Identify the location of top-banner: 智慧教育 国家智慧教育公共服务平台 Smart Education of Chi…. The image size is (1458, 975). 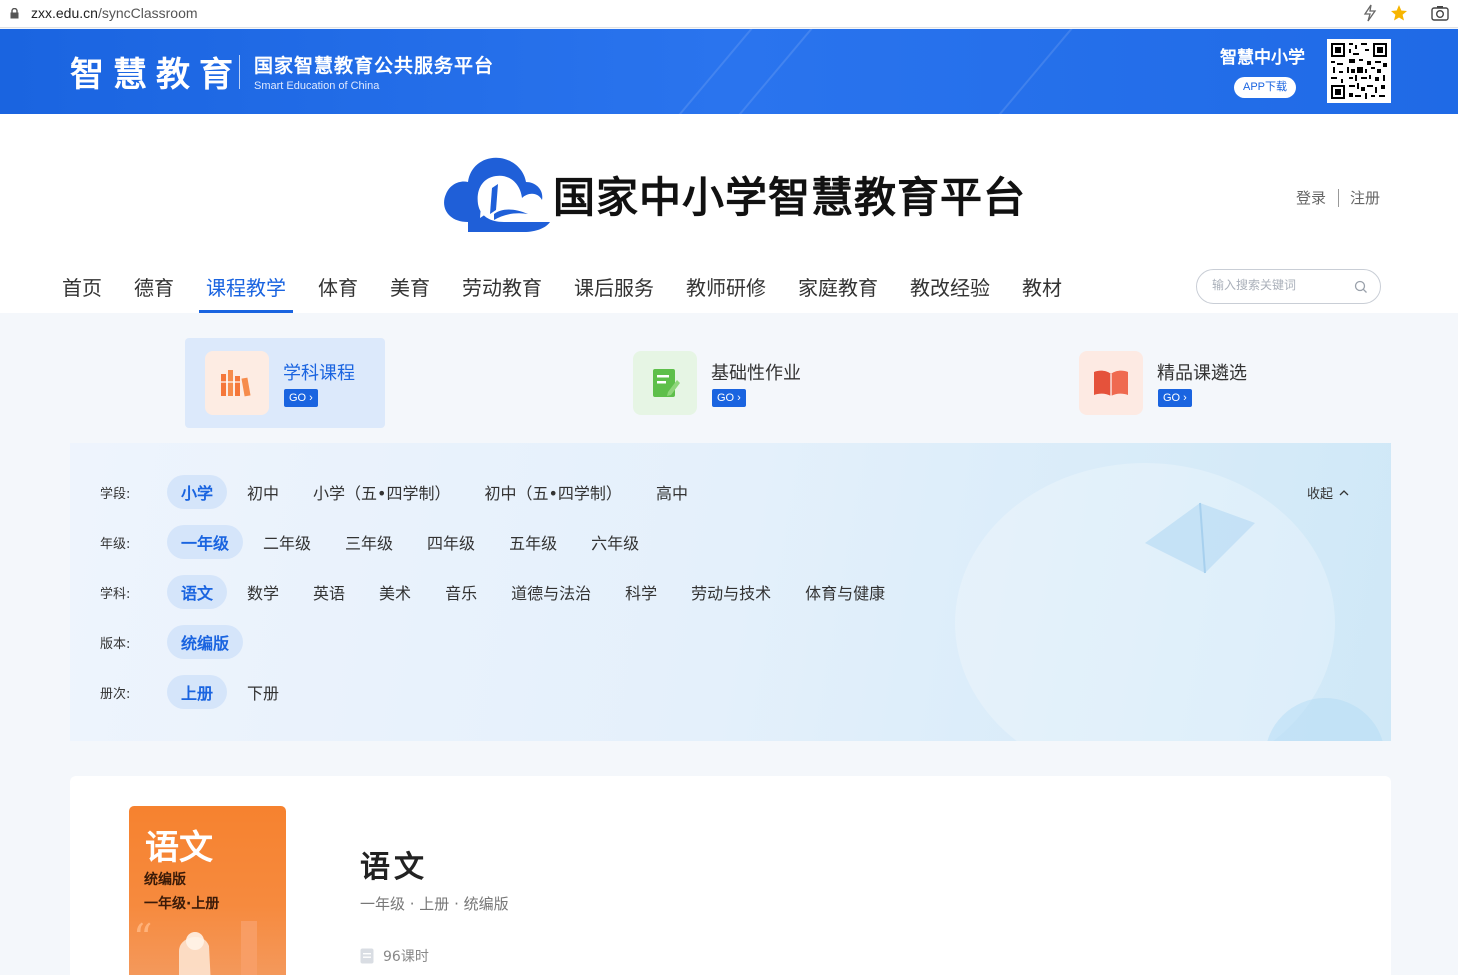
(729, 71).